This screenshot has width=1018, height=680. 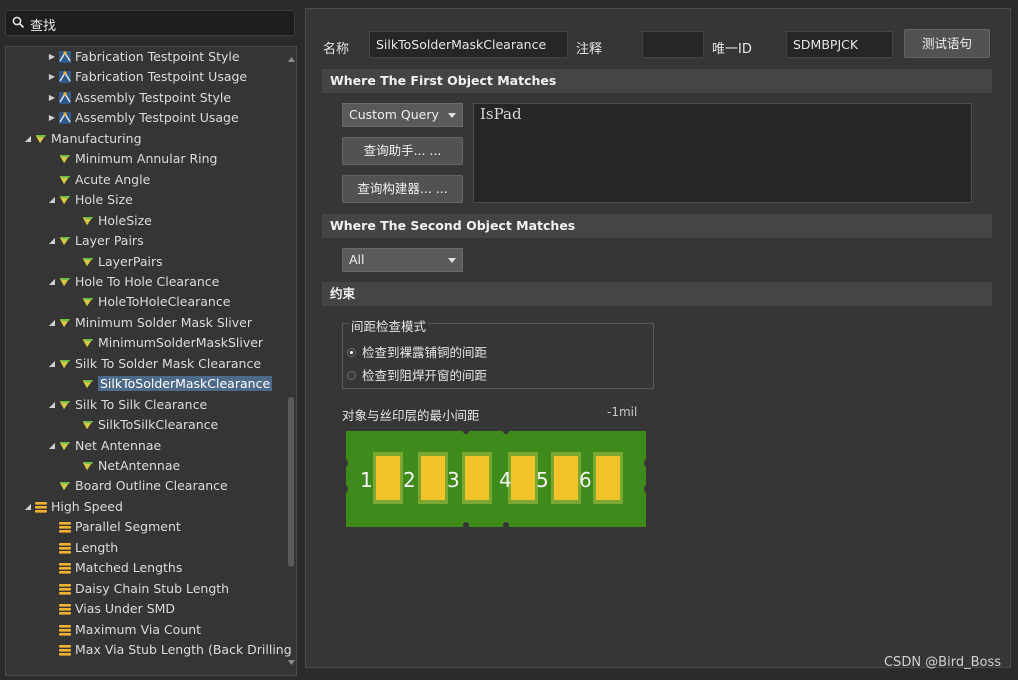 I want to click on watermark: CSDN @Bird_Boss, so click(x=942, y=662).